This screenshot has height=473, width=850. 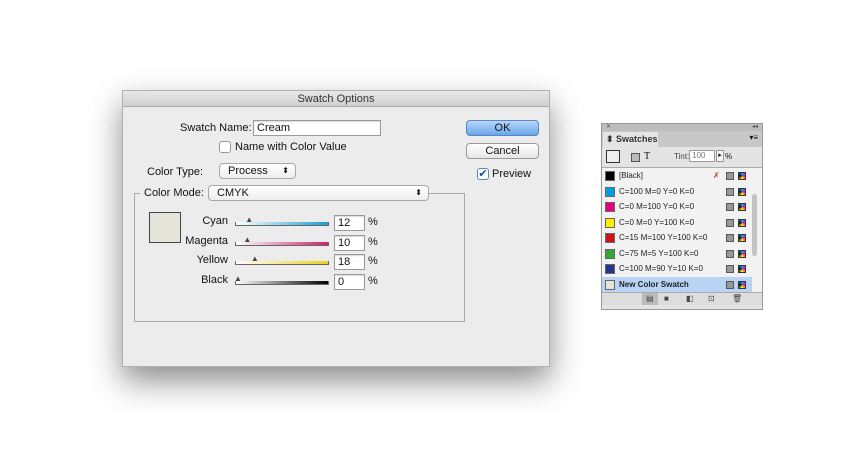 I want to click on swatch-name: [Black], so click(x=631, y=175).